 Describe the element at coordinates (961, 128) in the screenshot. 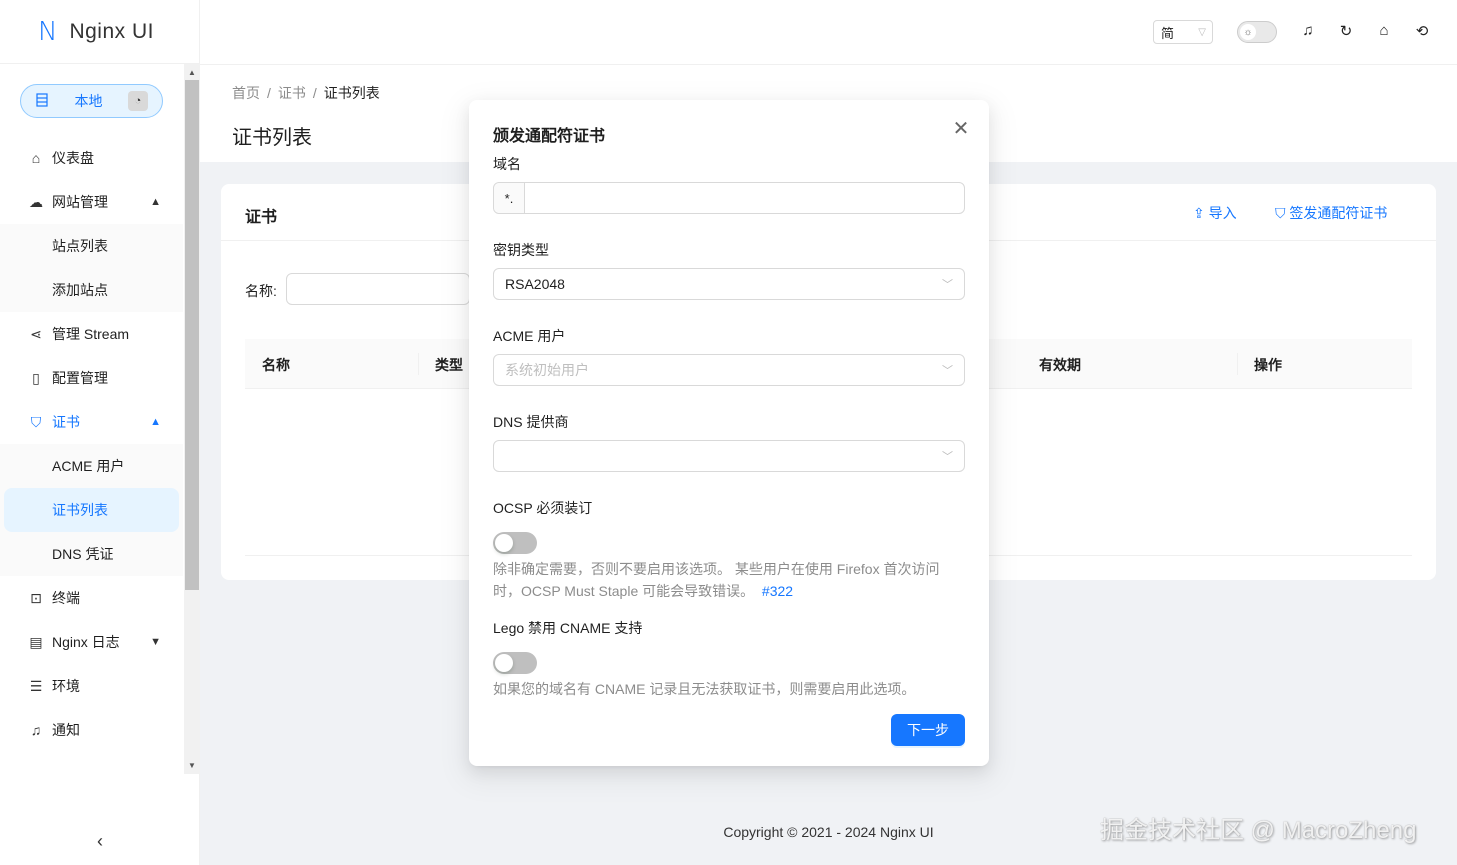

I see `close-icon: ✕` at that location.